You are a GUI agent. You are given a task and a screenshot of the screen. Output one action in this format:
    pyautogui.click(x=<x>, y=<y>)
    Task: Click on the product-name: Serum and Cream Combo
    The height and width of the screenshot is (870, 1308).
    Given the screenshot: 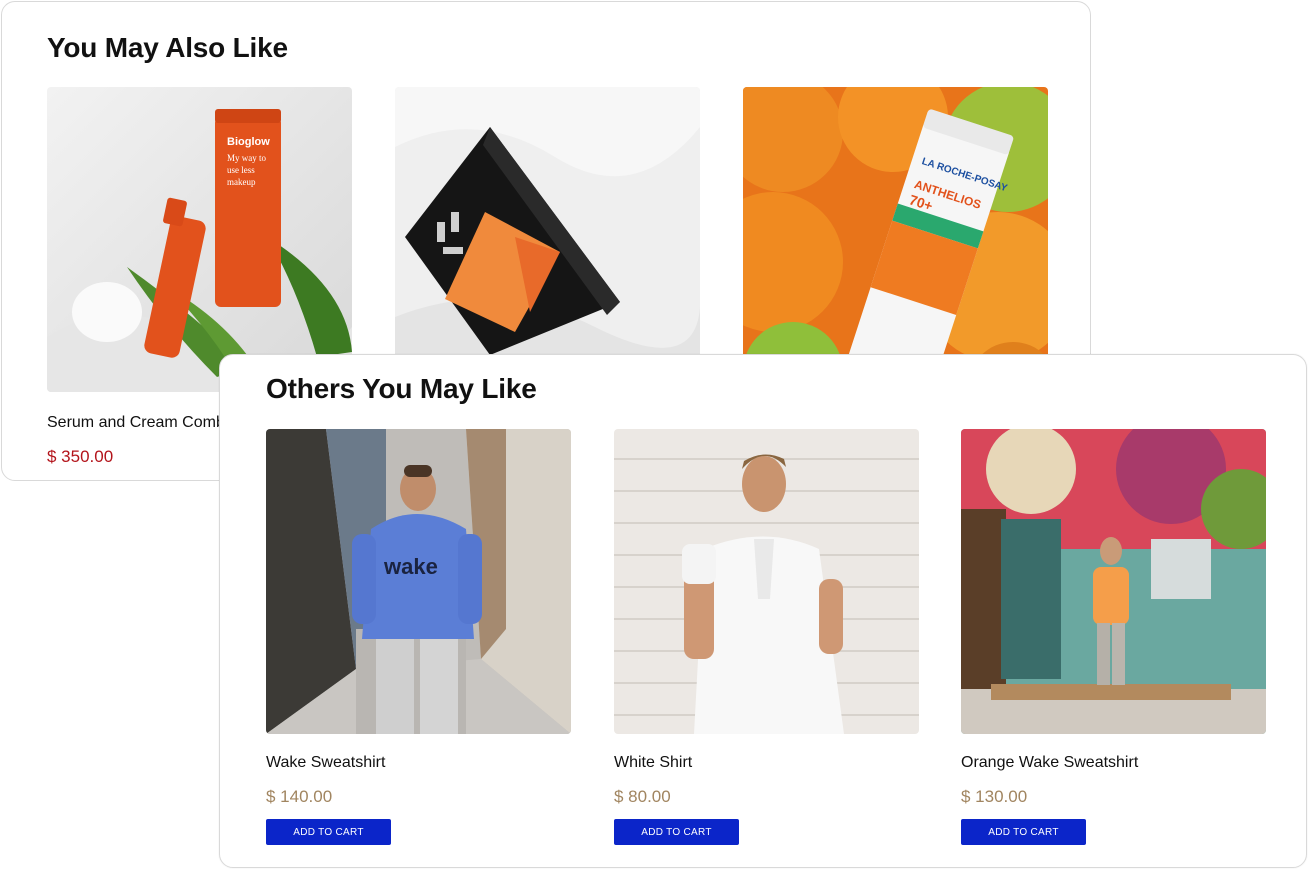 What is the action you would take?
    pyautogui.click(x=140, y=423)
    